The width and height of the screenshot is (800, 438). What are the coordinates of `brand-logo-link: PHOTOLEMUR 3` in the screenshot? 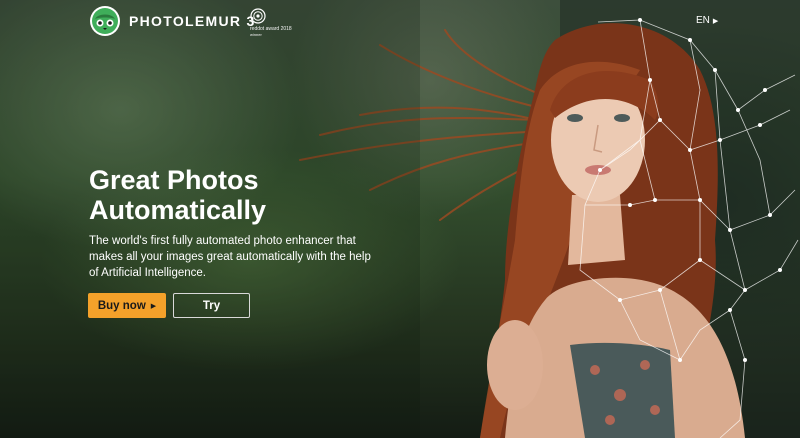 It's located at (172, 21).